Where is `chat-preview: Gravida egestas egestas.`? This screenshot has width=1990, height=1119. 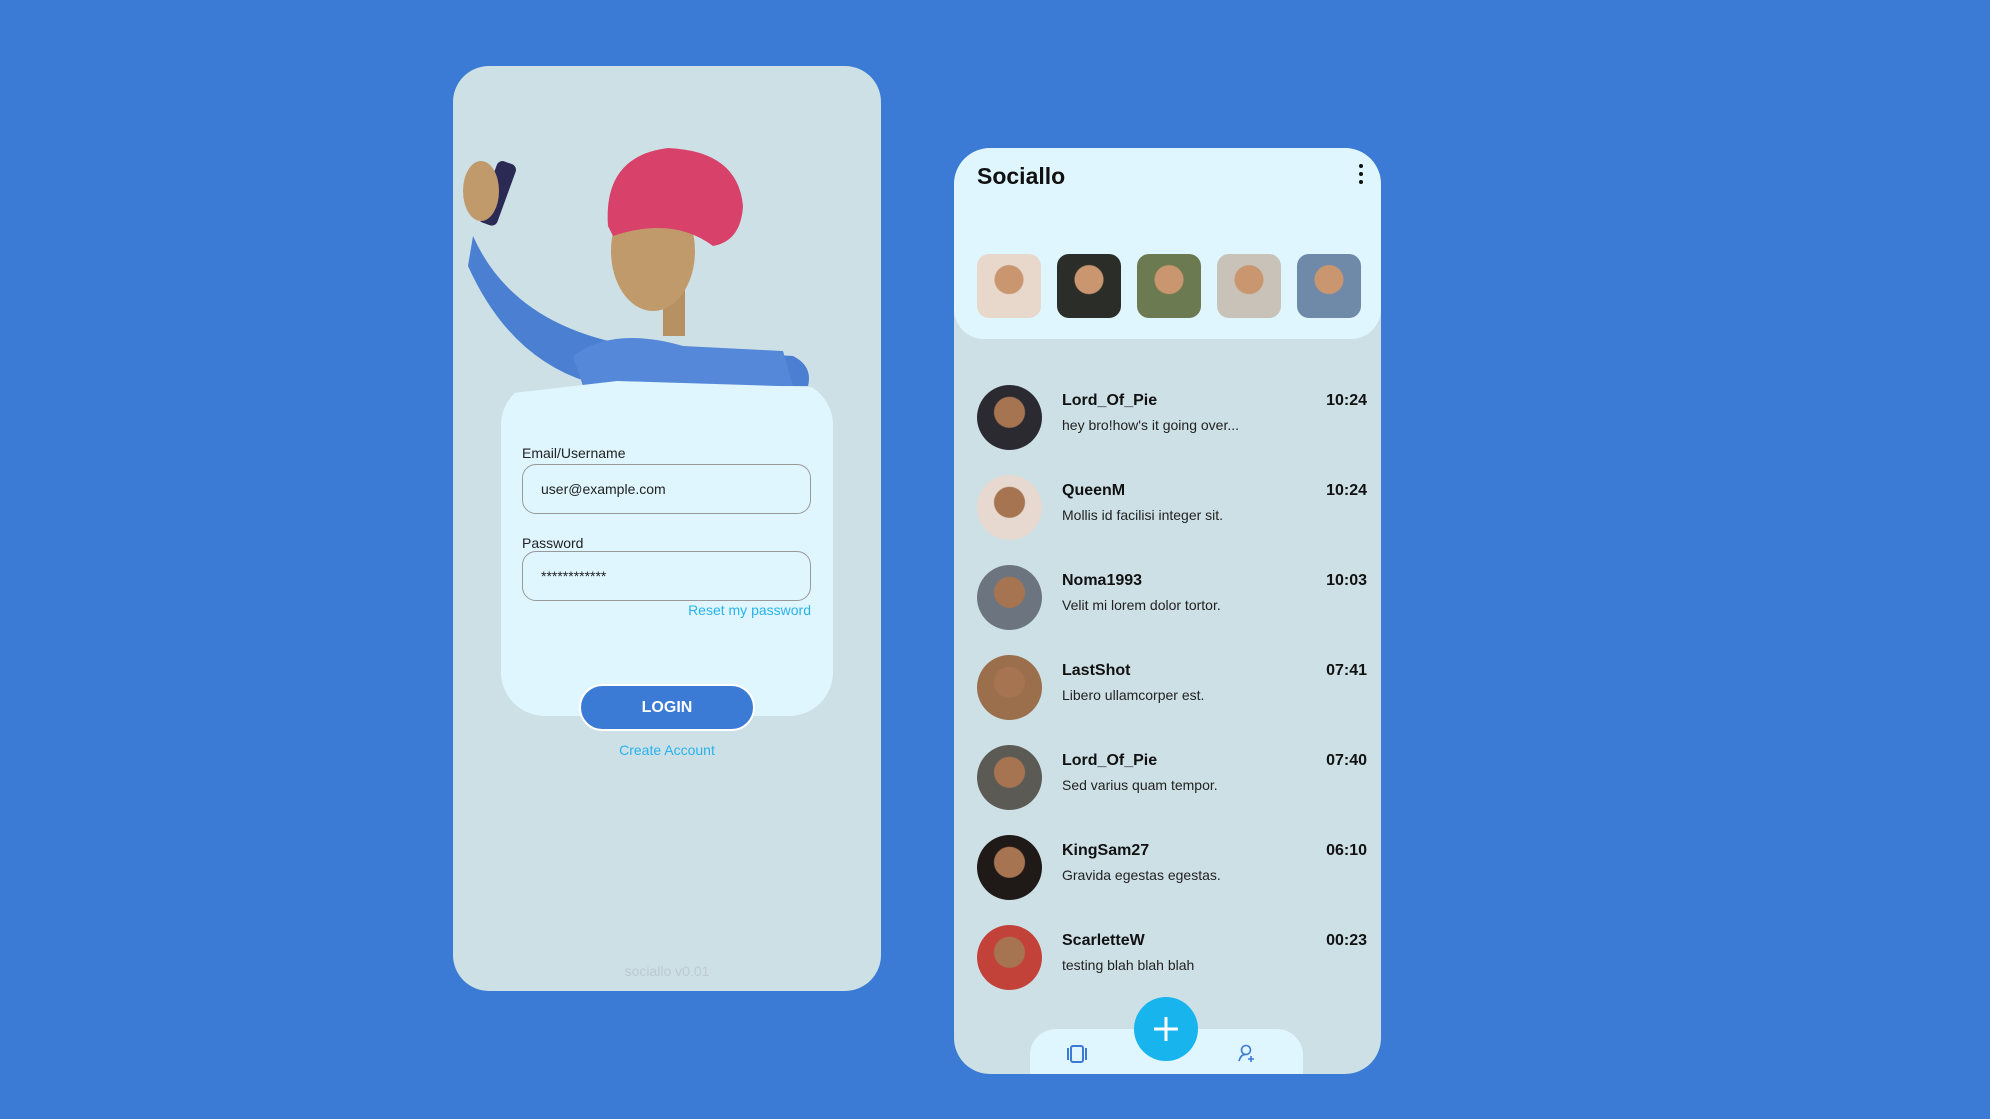 chat-preview: Gravida egestas egestas. is located at coordinates (1141, 875).